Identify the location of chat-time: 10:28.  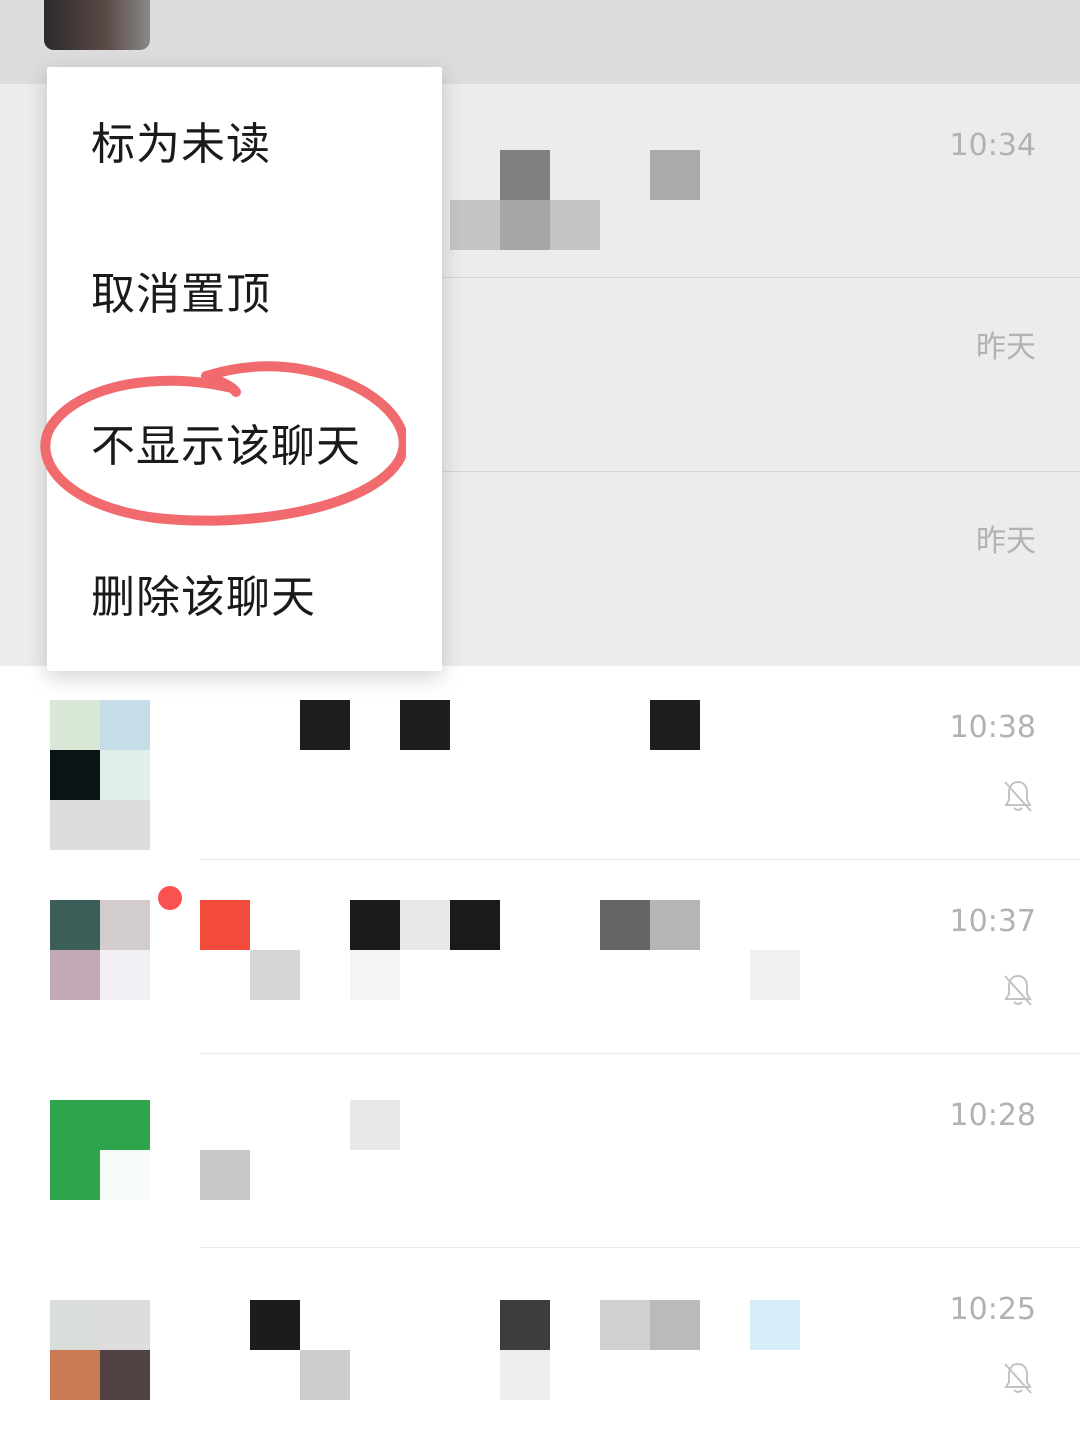
(992, 1115).